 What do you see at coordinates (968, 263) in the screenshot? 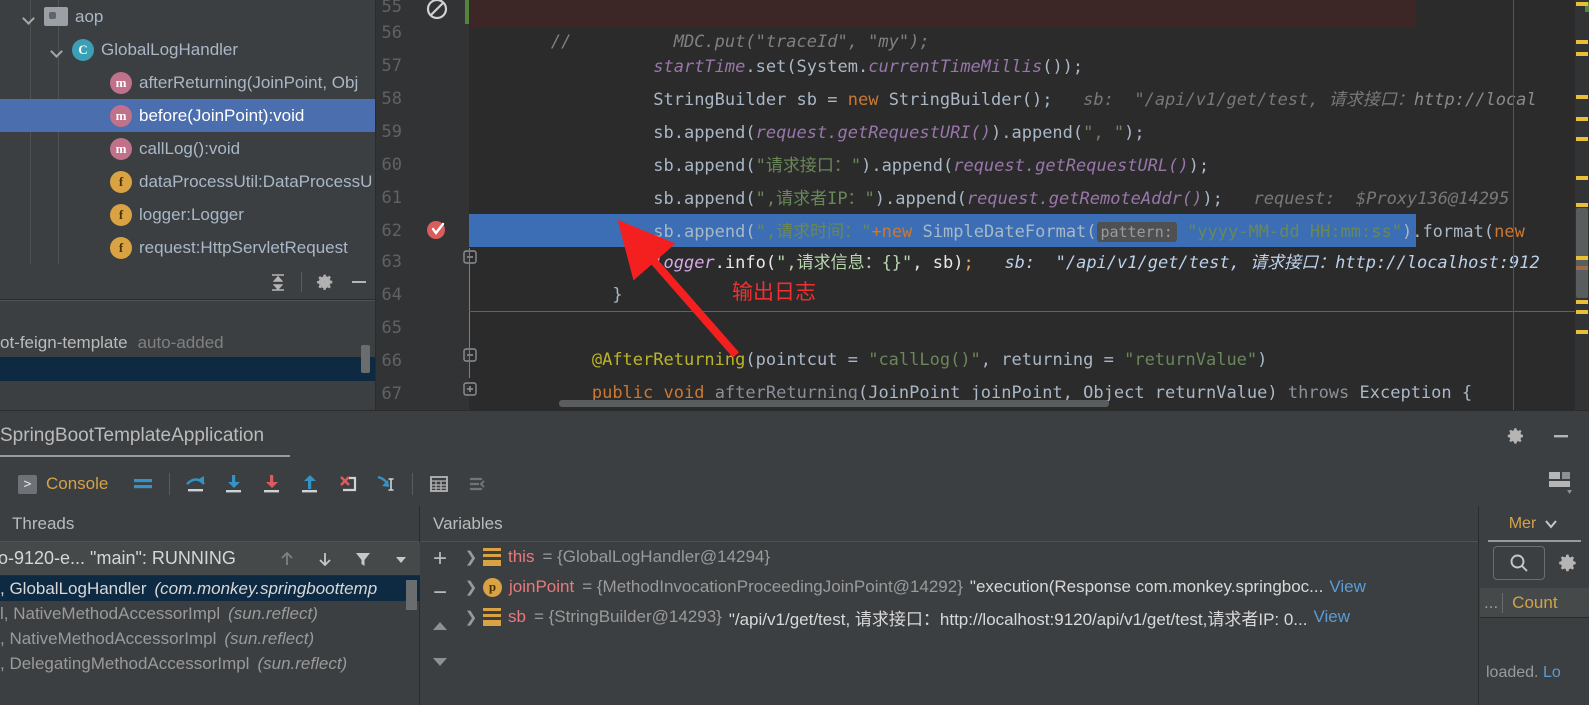
I see `code-text: ;` at bounding box center [968, 263].